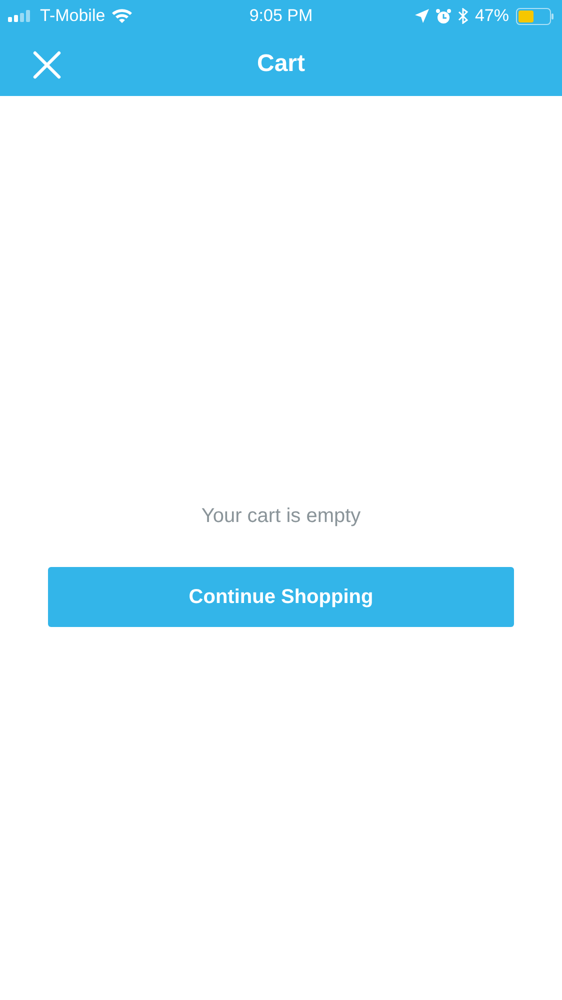 The height and width of the screenshot is (1000, 562). I want to click on bluetooth-icon, so click(463, 16).